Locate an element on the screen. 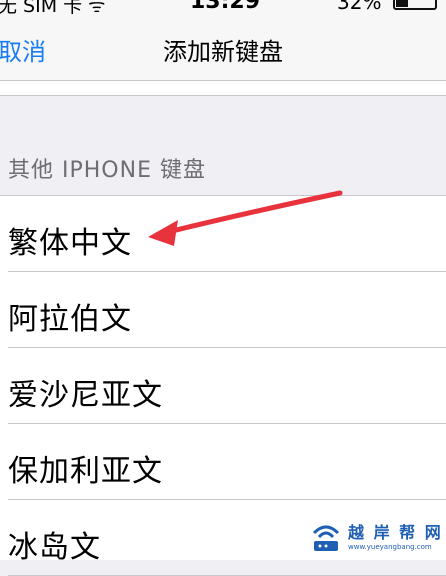 Image resolution: width=446 pixels, height=576 pixels. status-time: 13:29 is located at coordinates (225, 7).